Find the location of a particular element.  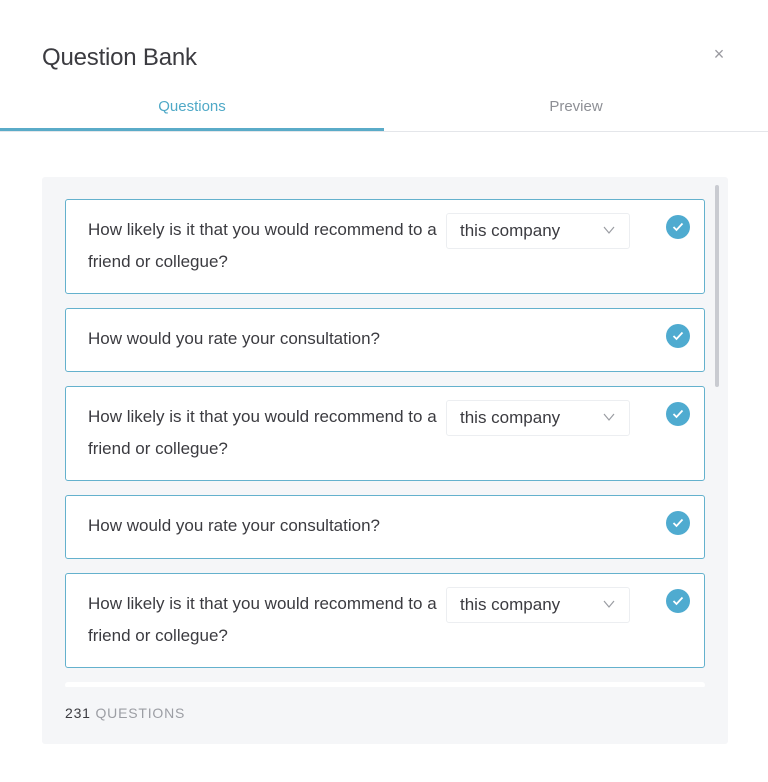

question-count-number: 231 is located at coordinates (78, 713).